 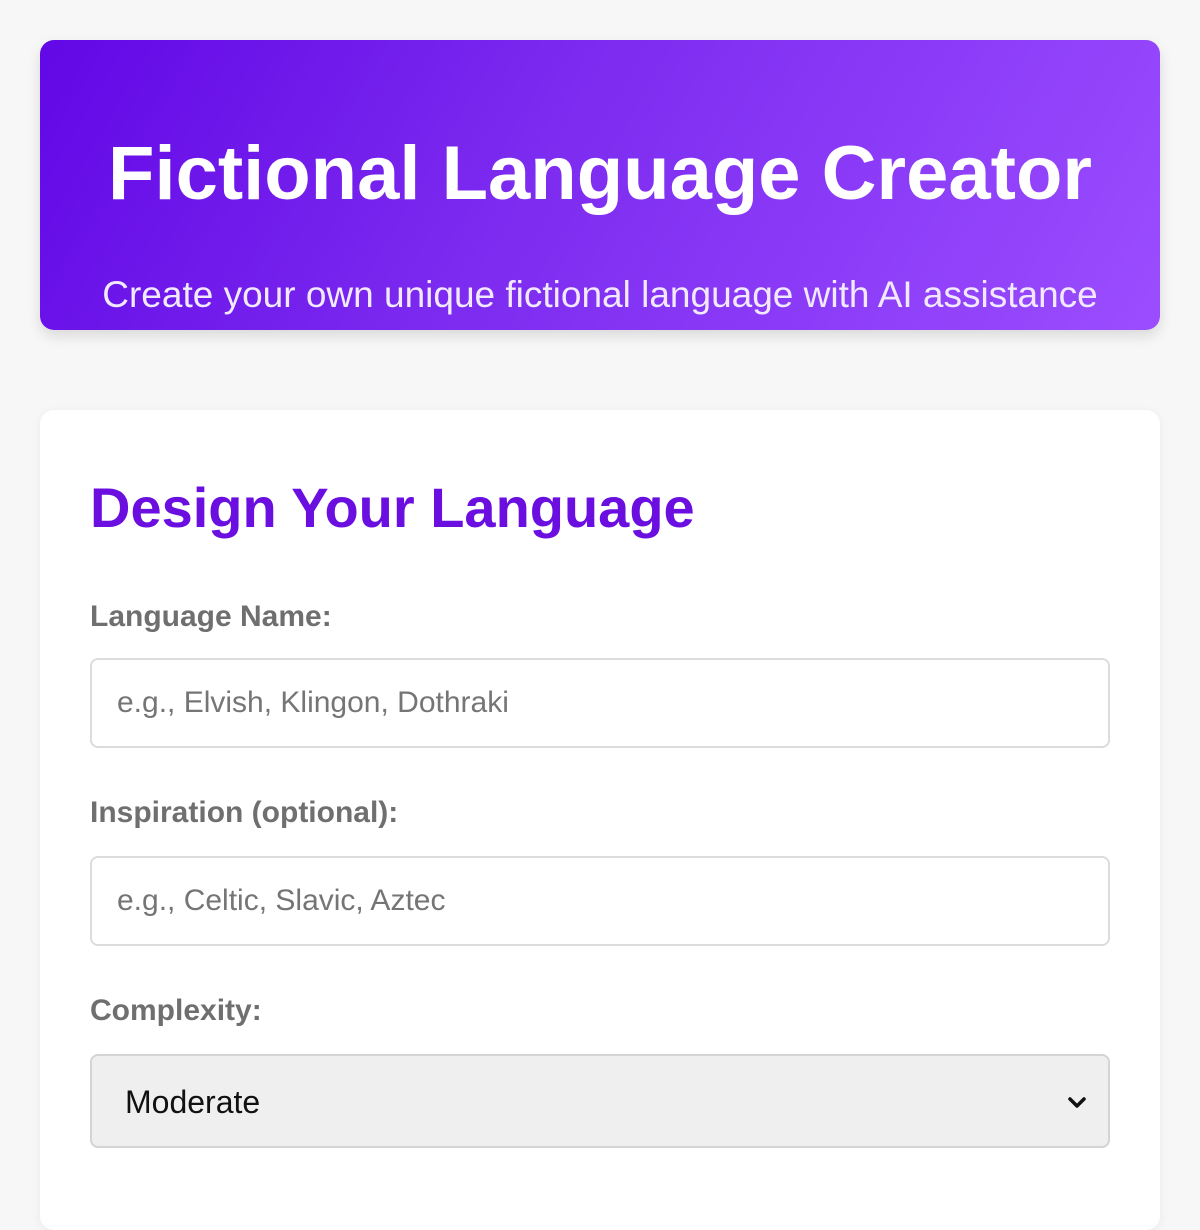 What do you see at coordinates (193, 1102) in the screenshot?
I see `complexity-selected-value: Moderate` at bounding box center [193, 1102].